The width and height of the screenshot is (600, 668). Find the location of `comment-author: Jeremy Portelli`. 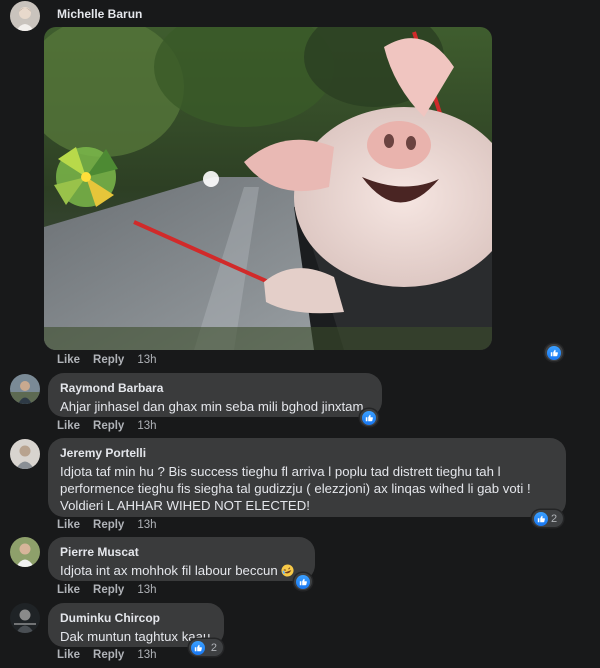

comment-author: Jeremy Portelli is located at coordinates (307, 453).